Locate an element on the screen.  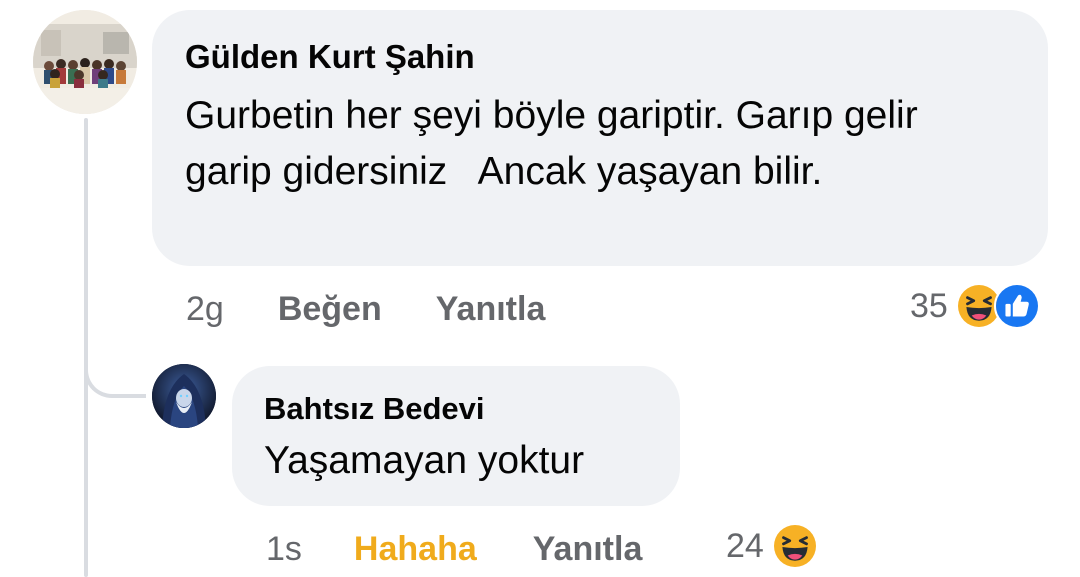
group-photo-avatar-image is located at coordinates (85, 62).